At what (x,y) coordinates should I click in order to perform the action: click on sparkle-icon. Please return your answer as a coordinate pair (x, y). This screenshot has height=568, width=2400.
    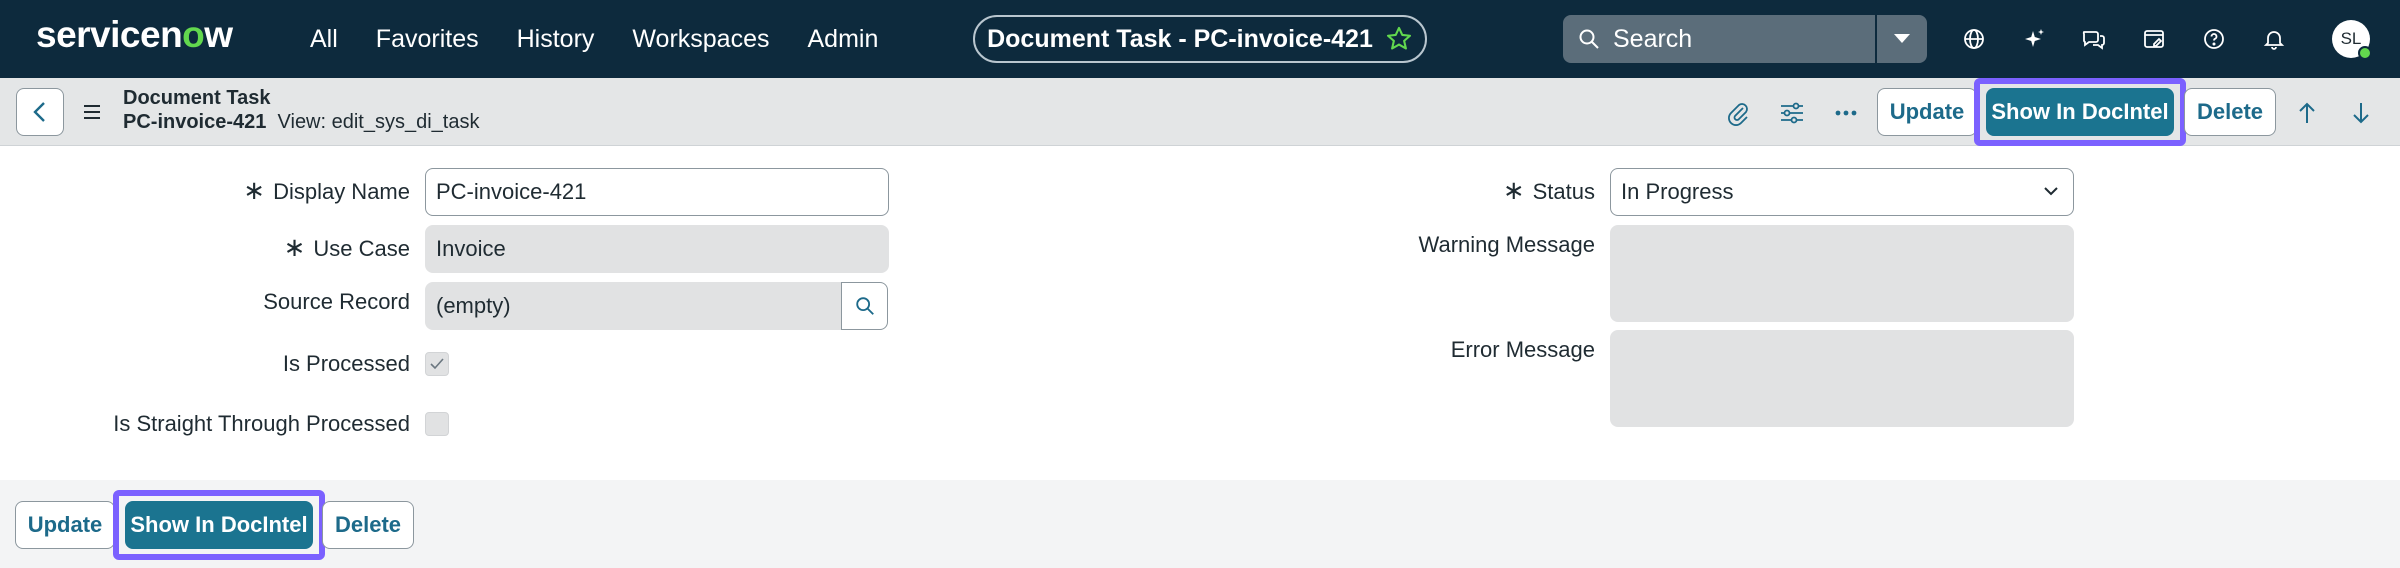
    Looking at the image, I should click on (2034, 39).